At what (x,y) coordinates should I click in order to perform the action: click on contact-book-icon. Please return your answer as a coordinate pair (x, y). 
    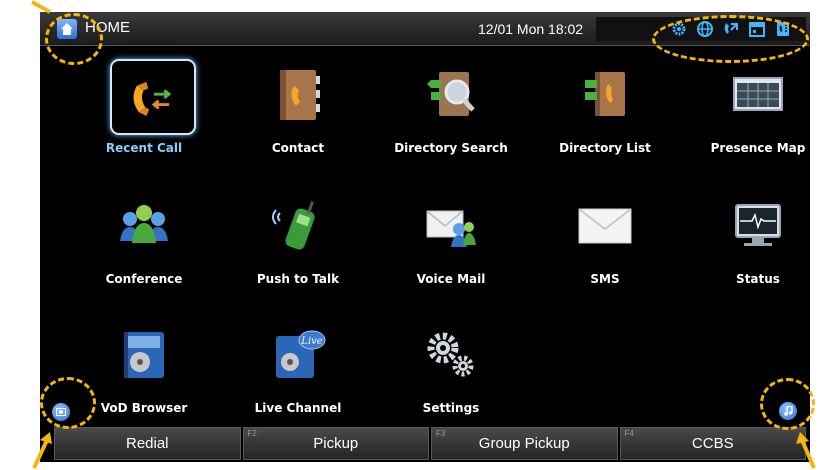
    Looking at the image, I should click on (300, 95).